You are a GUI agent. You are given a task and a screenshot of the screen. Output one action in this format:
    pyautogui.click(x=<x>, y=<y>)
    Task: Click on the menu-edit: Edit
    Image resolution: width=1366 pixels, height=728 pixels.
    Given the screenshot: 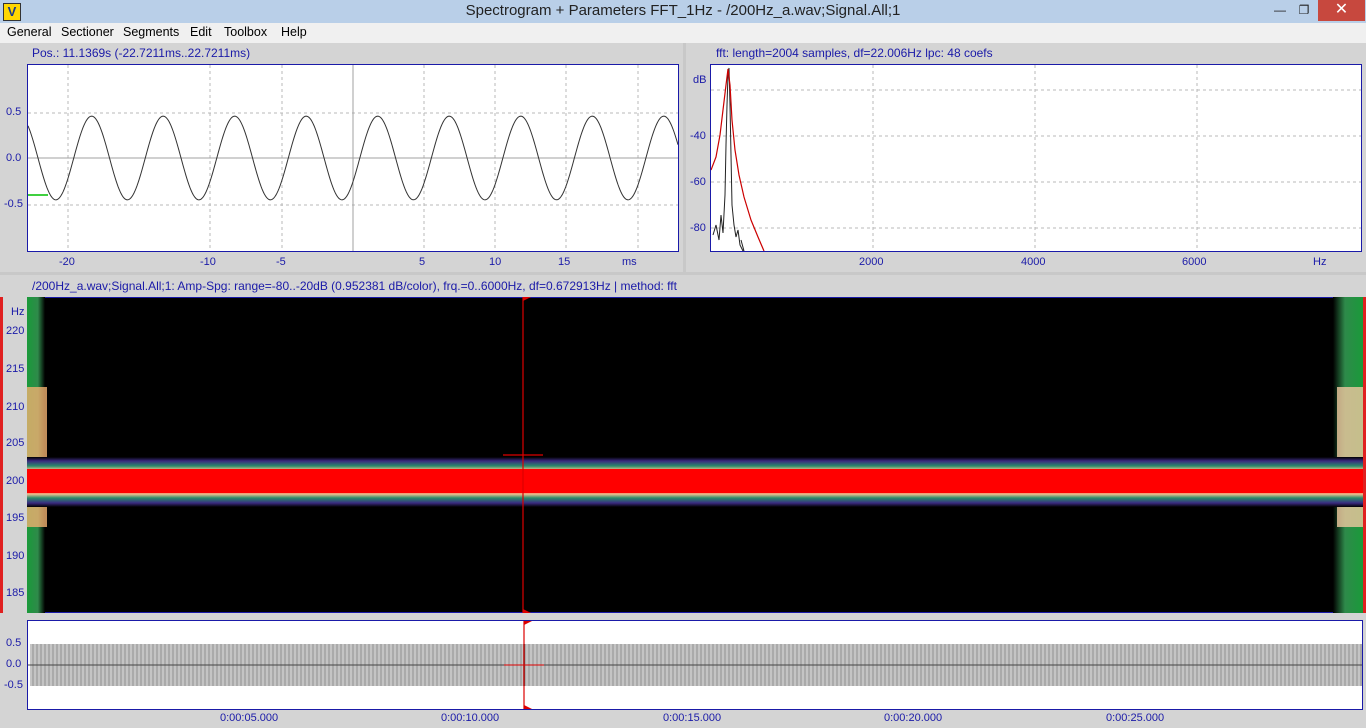 What is the action you would take?
    pyautogui.click(x=201, y=32)
    